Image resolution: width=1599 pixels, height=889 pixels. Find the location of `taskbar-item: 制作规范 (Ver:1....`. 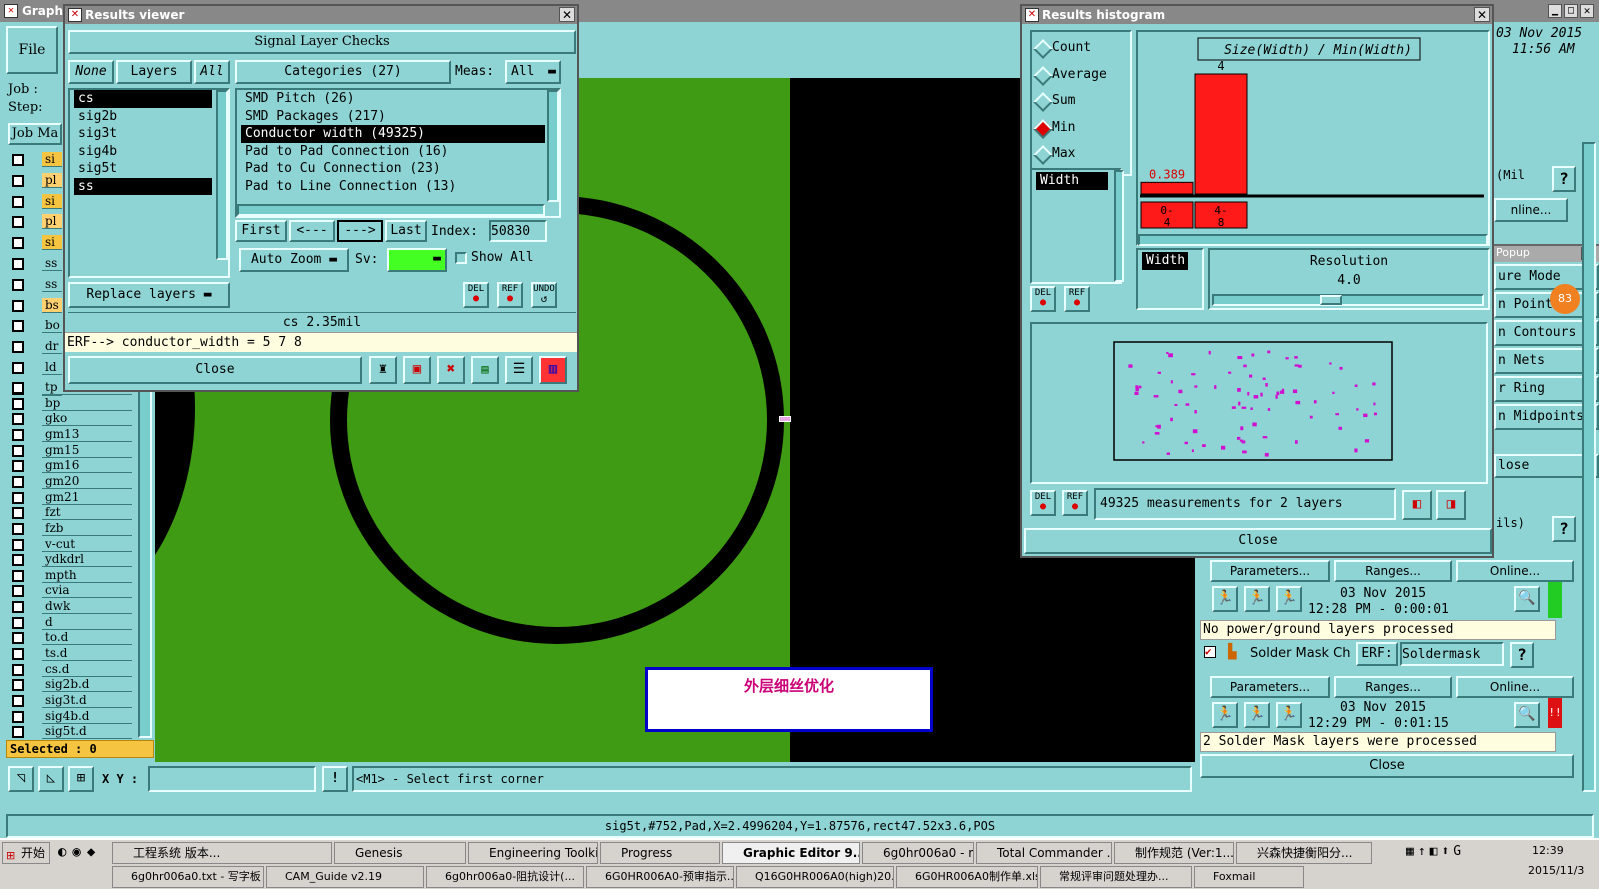

taskbar-item: 制作规范 (Ver:1.... is located at coordinates (1174, 853).